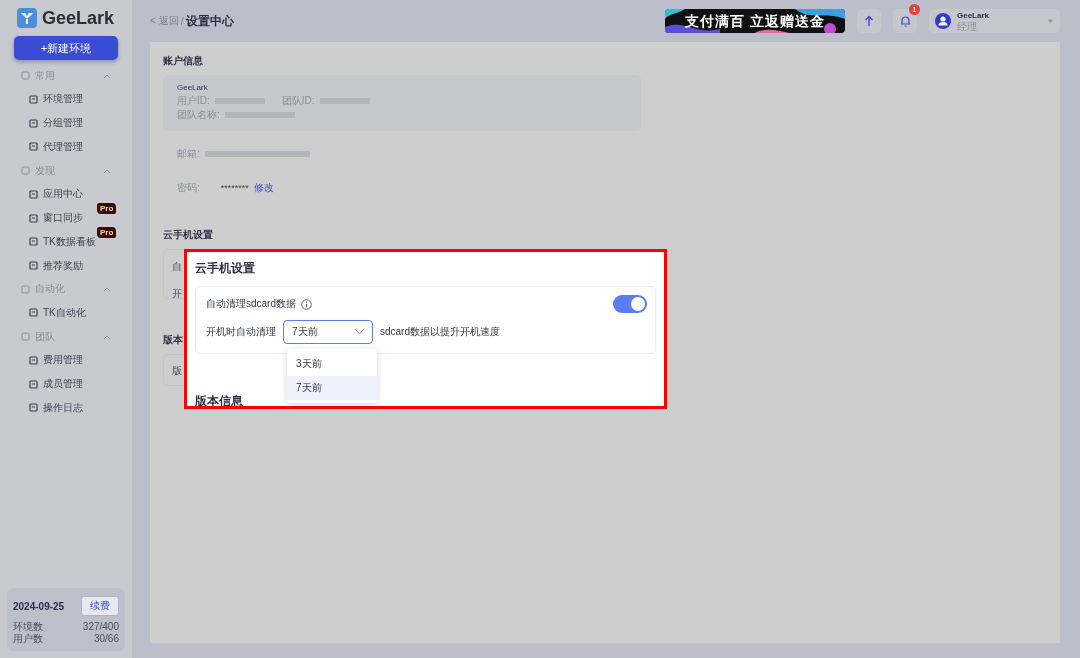 This screenshot has width=1080, height=658. I want to click on promo-banner: 支付满百 立返赠送金, so click(755, 21).